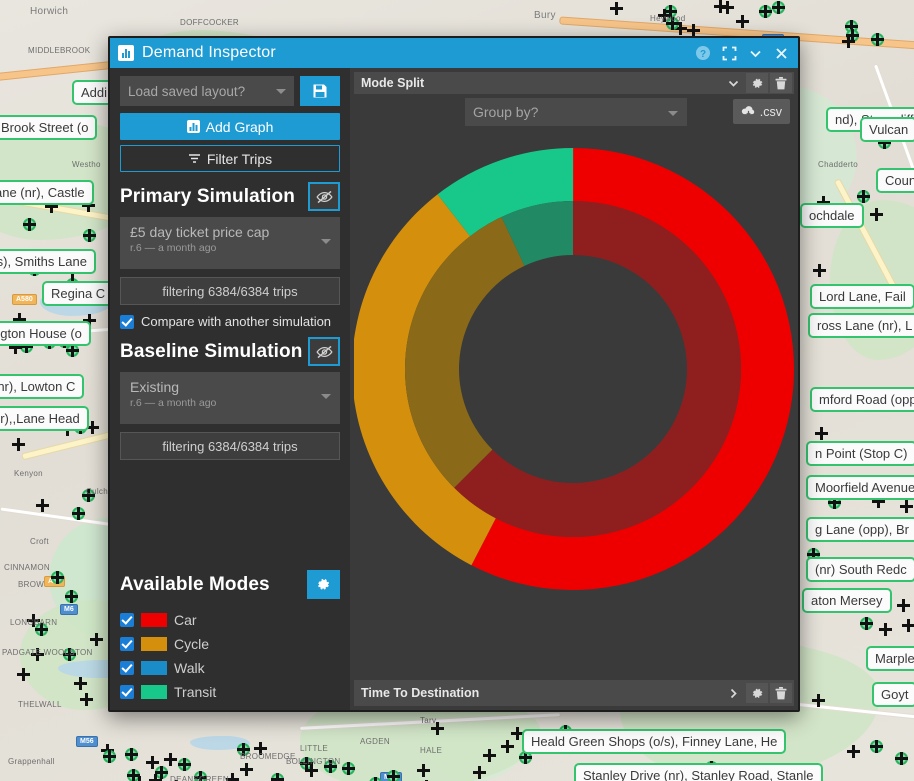 The width and height of the screenshot is (914, 781). Describe the element at coordinates (862, 399) in the screenshot. I see `map-stop-label: mford Road (opp` at that location.